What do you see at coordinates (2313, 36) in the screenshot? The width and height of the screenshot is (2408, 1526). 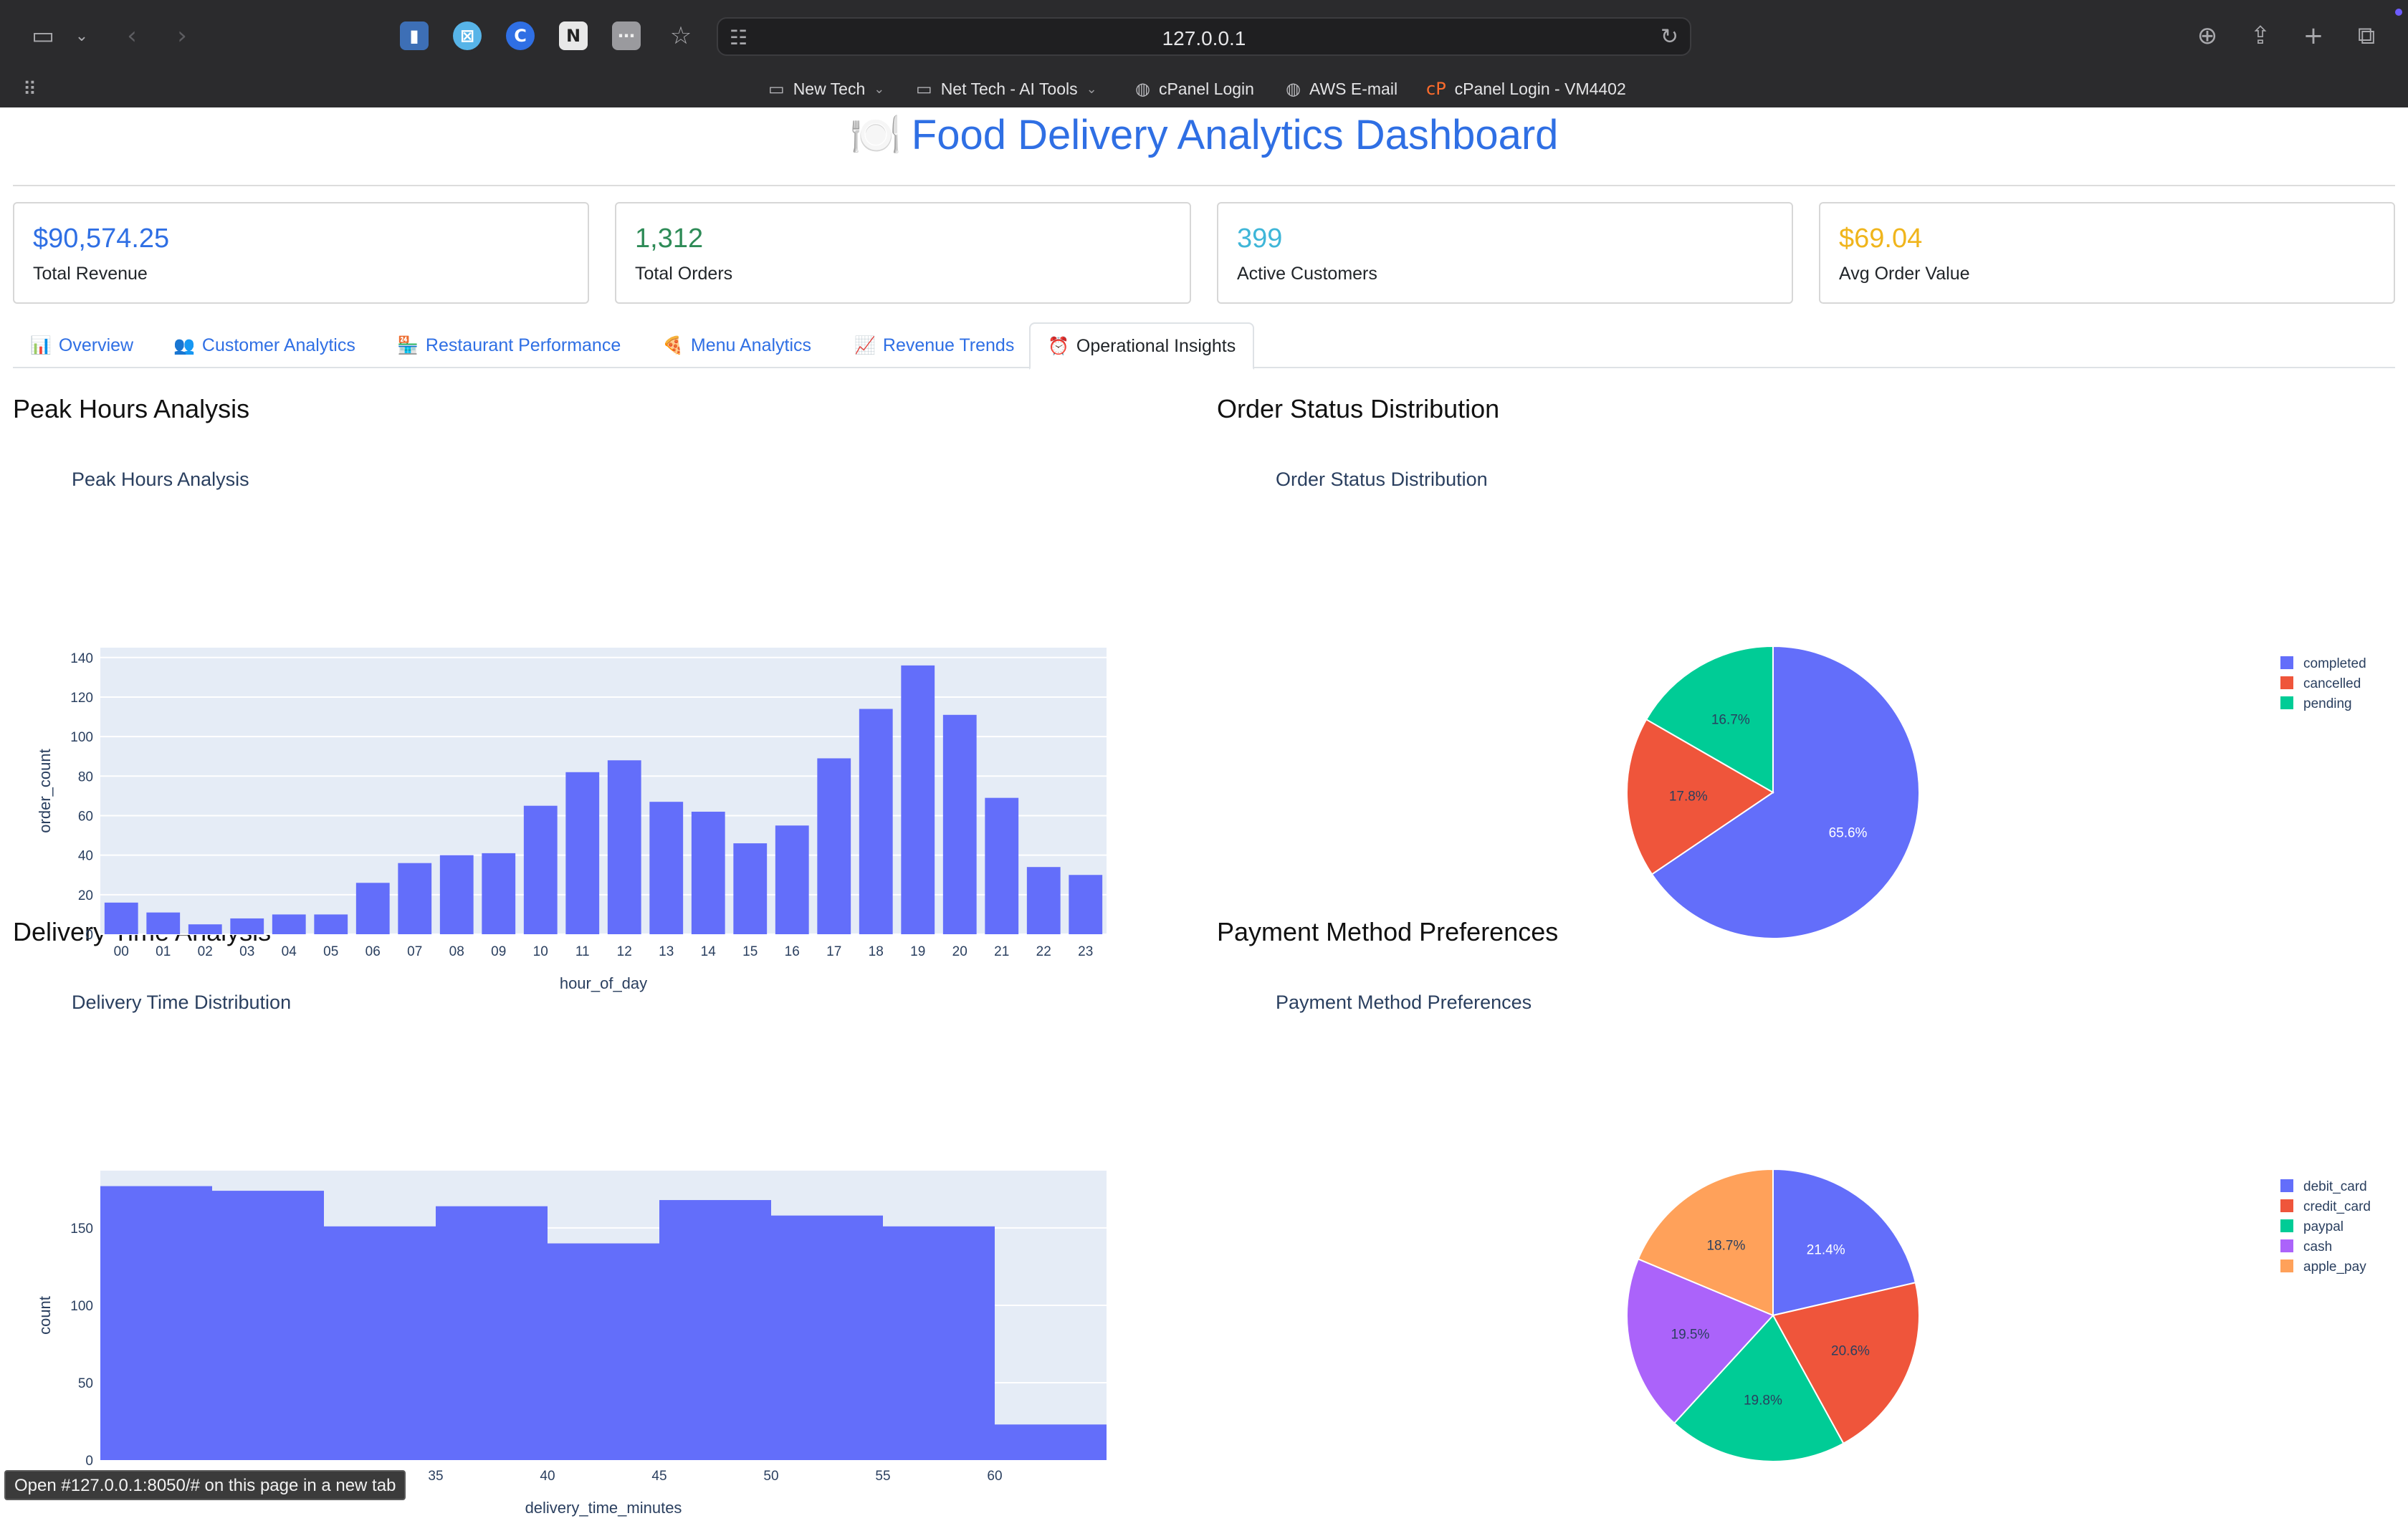 I see `new-tab-icon: +` at bounding box center [2313, 36].